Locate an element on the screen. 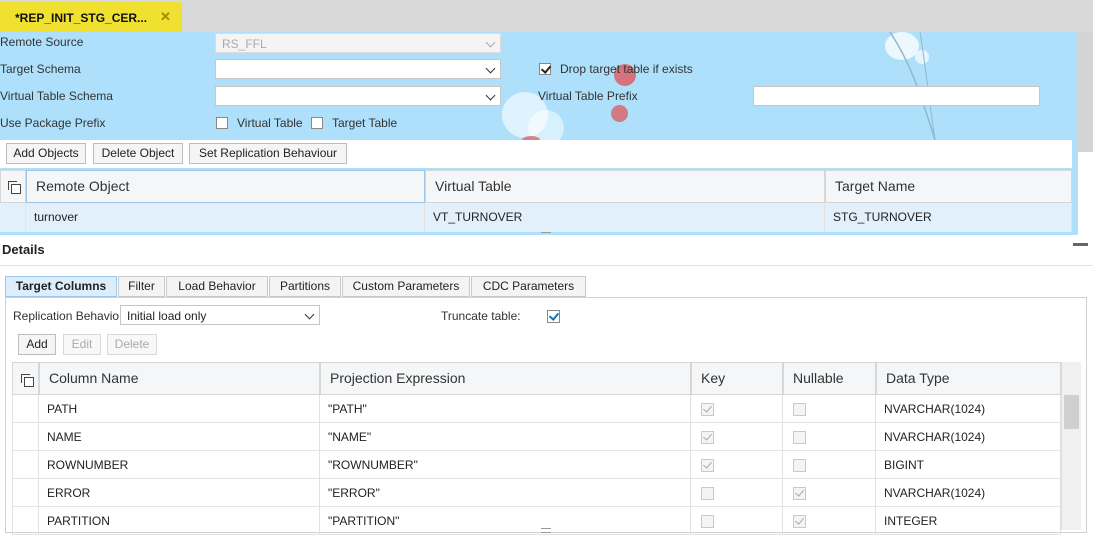 This screenshot has width=1093, height=535. tab-filter: Filter is located at coordinates (141, 286).